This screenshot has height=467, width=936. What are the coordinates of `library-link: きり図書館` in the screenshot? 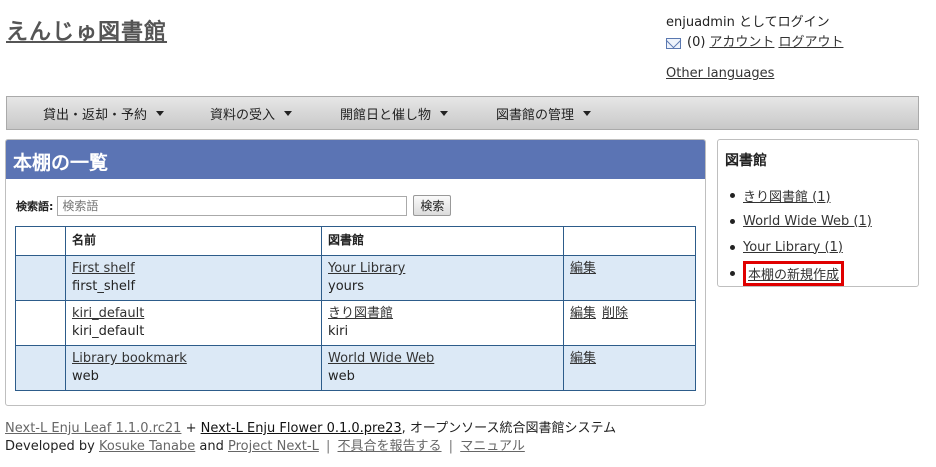 It's located at (360, 313).